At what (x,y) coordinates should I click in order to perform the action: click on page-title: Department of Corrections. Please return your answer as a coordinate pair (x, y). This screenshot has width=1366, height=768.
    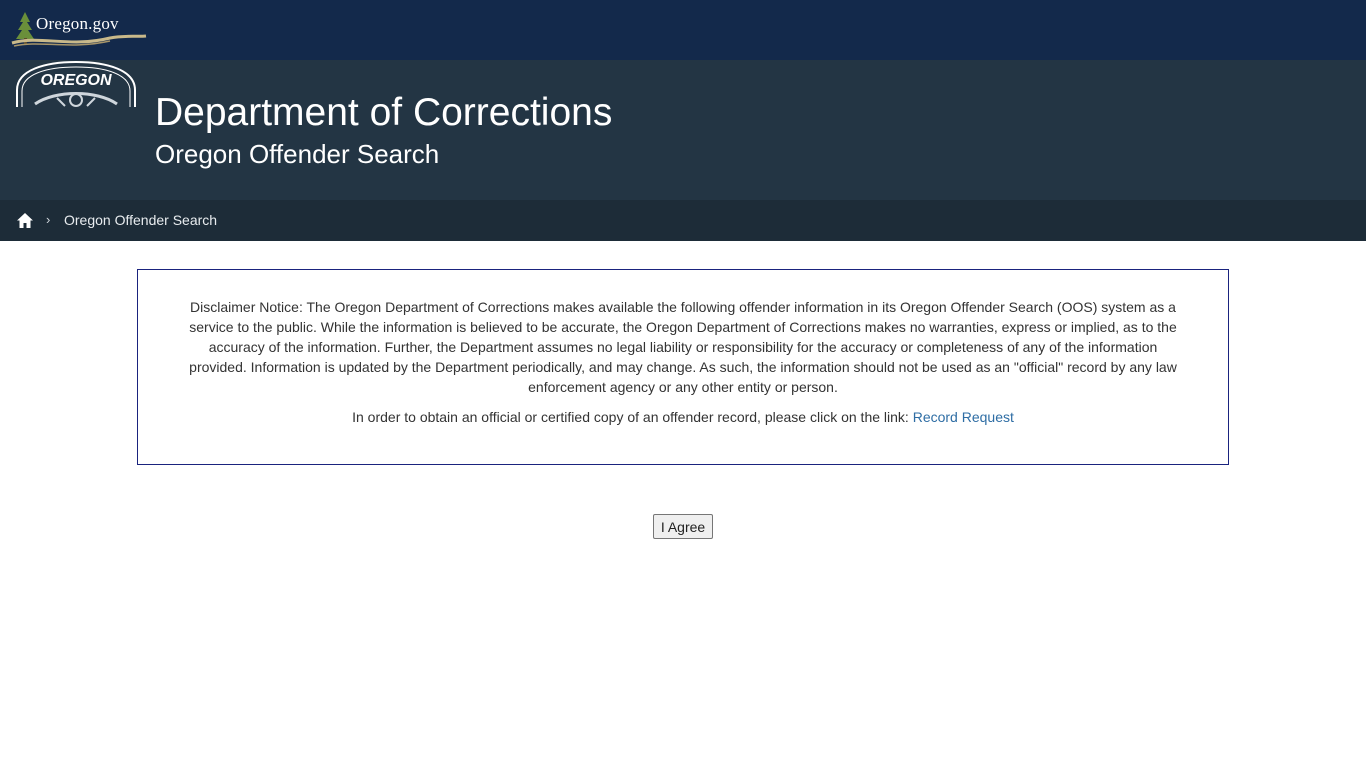
    Looking at the image, I should click on (384, 112).